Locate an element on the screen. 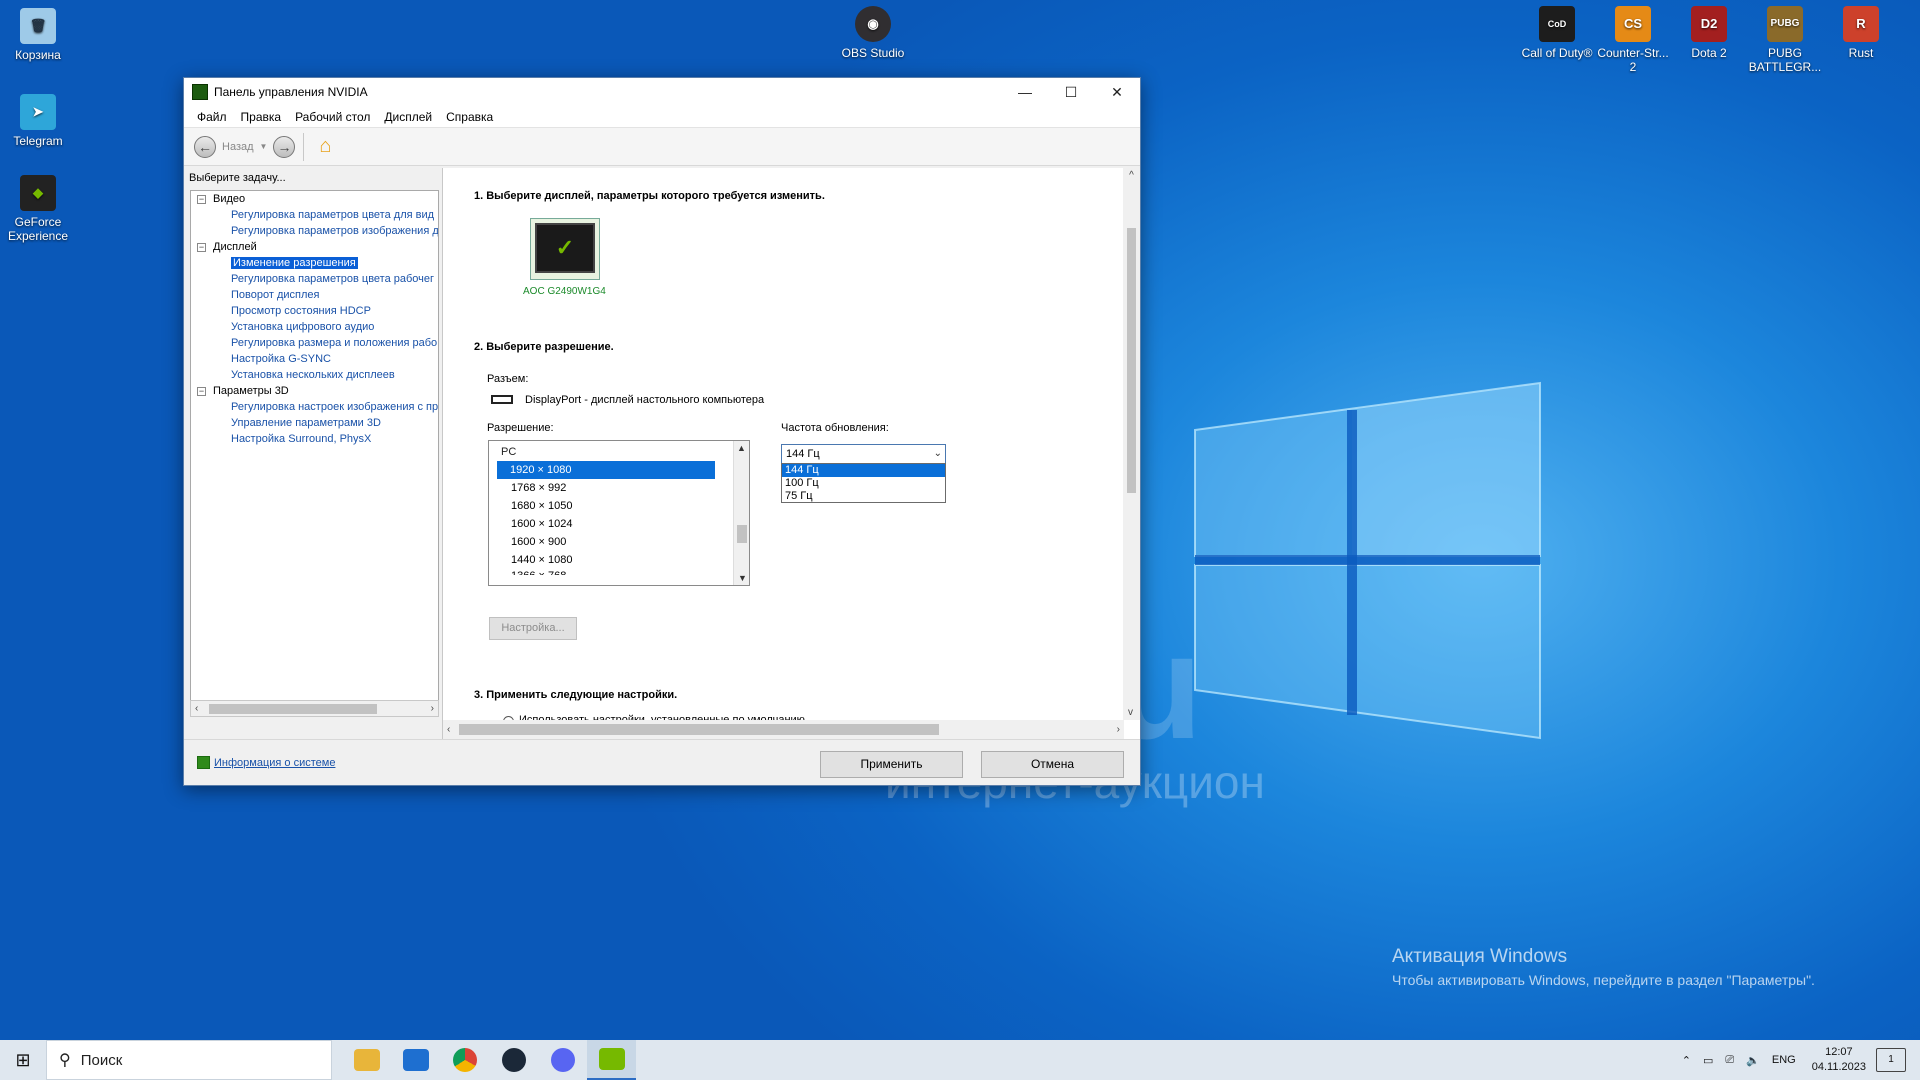  windows-start-icon: ⊞ is located at coordinates (23, 1060).